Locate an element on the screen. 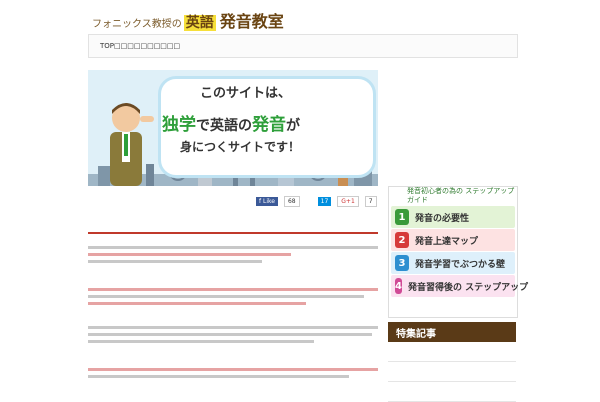 The height and width of the screenshot is (402, 600). site-logo: フォニックス教授の 英語 発音教室 is located at coordinates (188, 20).